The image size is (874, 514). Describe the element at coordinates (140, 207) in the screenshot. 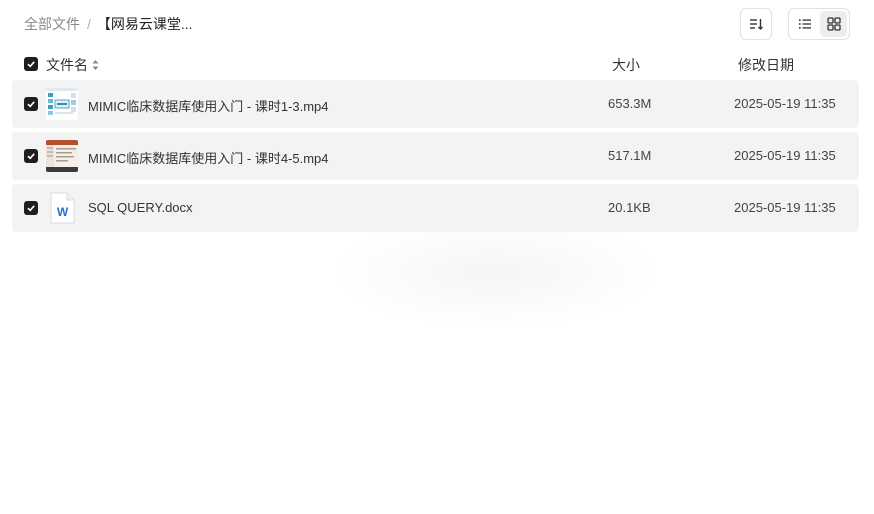

I see `file-name: SQL QUERY.docx` at that location.